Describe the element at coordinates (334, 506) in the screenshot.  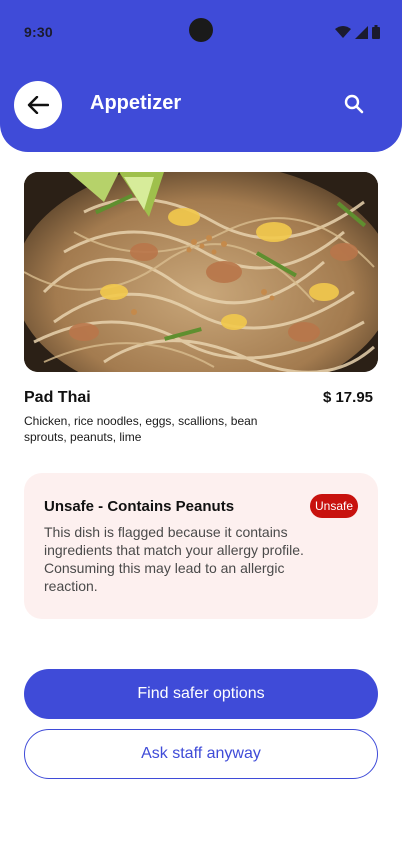
I see `status-badge: Unsafe` at that location.